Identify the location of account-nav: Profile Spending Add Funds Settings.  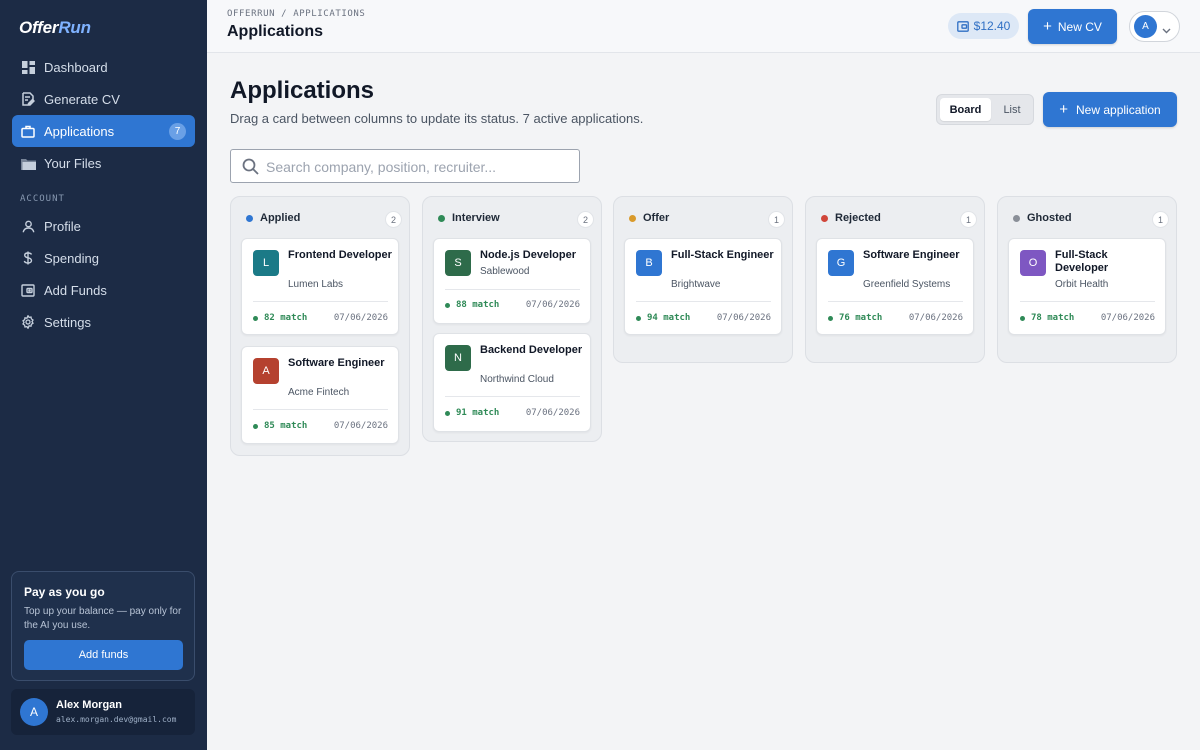
(103, 274).